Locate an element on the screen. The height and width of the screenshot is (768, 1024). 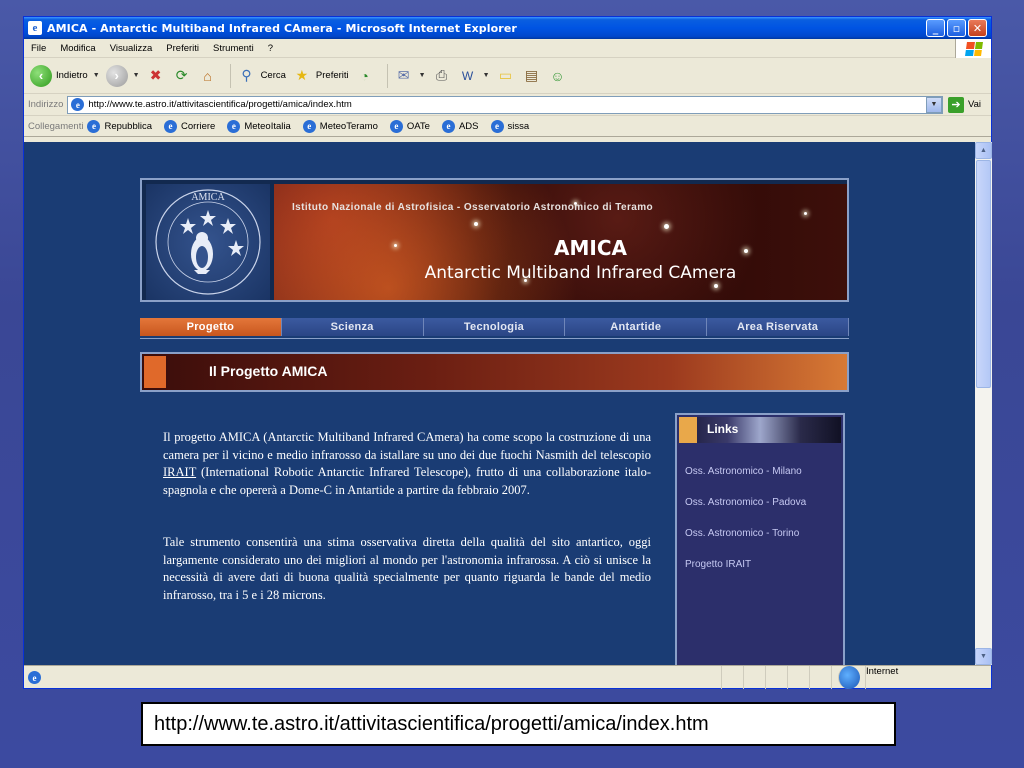
banner-title: AMICA is located at coordinates (590, 248).